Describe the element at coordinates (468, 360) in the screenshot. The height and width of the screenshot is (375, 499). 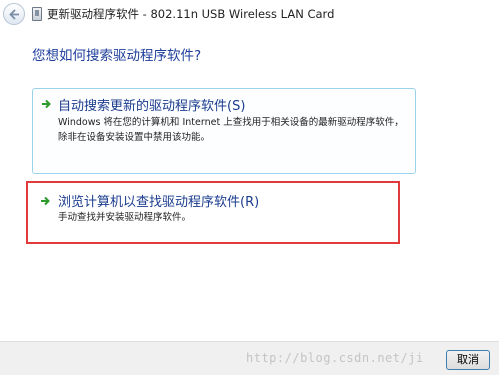
I see `cancel-button: 取消` at that location.